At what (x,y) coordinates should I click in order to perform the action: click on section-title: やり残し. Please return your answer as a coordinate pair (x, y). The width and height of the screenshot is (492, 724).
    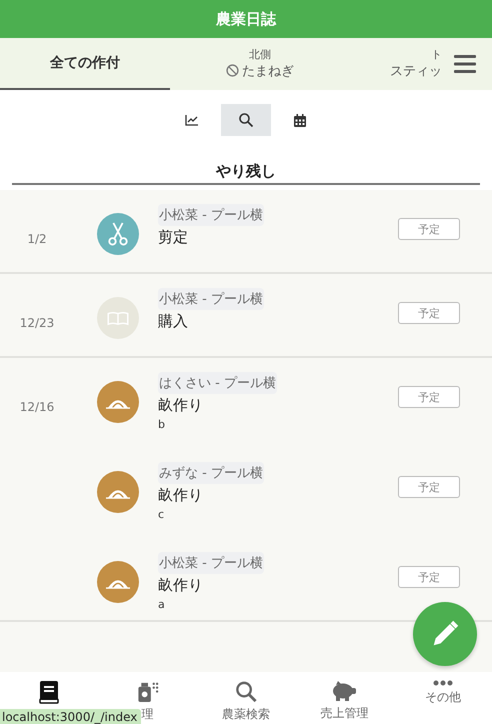
    Looking at the image, I should click on (246, 171).